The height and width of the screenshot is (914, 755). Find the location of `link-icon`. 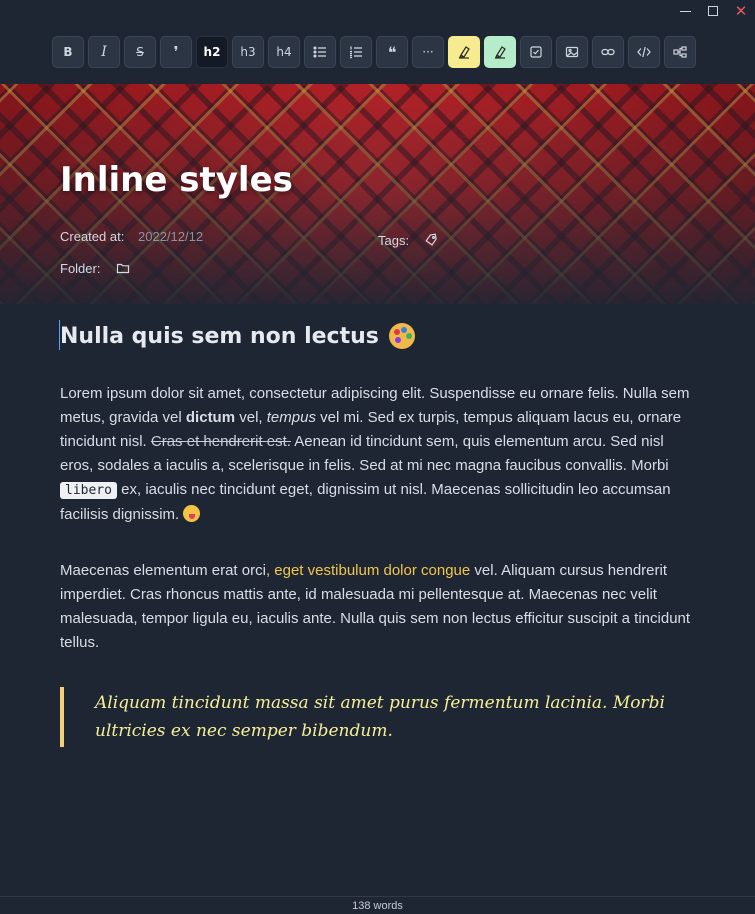

link-icon is located at coordinates (608, 52).